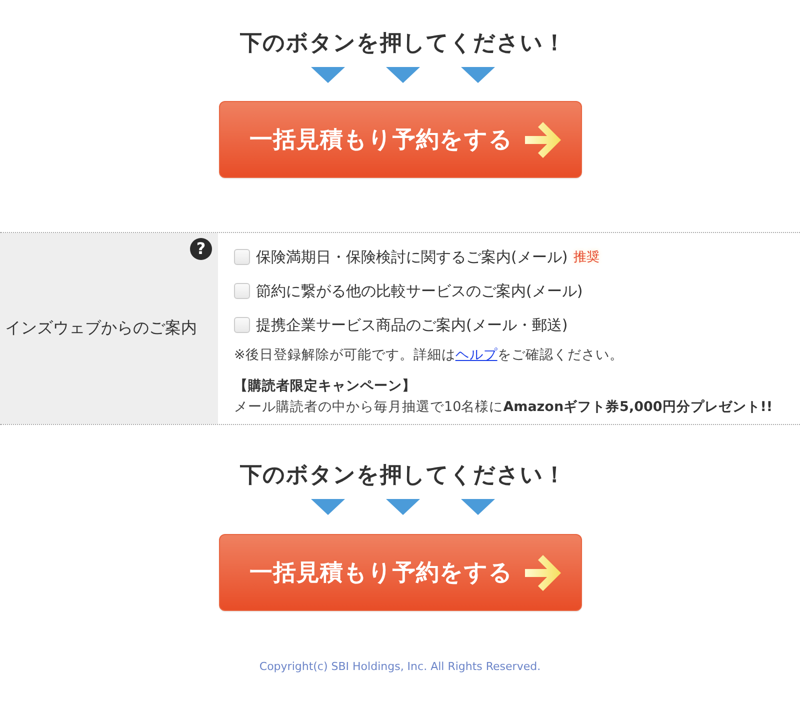 The image size is (800, 702). Describe the element at coordinates (400, 667) in the screenshot. I see `copyright-text: Copyright(c) SBI Holdings, Inc. All Rights Reserved.` at that location.